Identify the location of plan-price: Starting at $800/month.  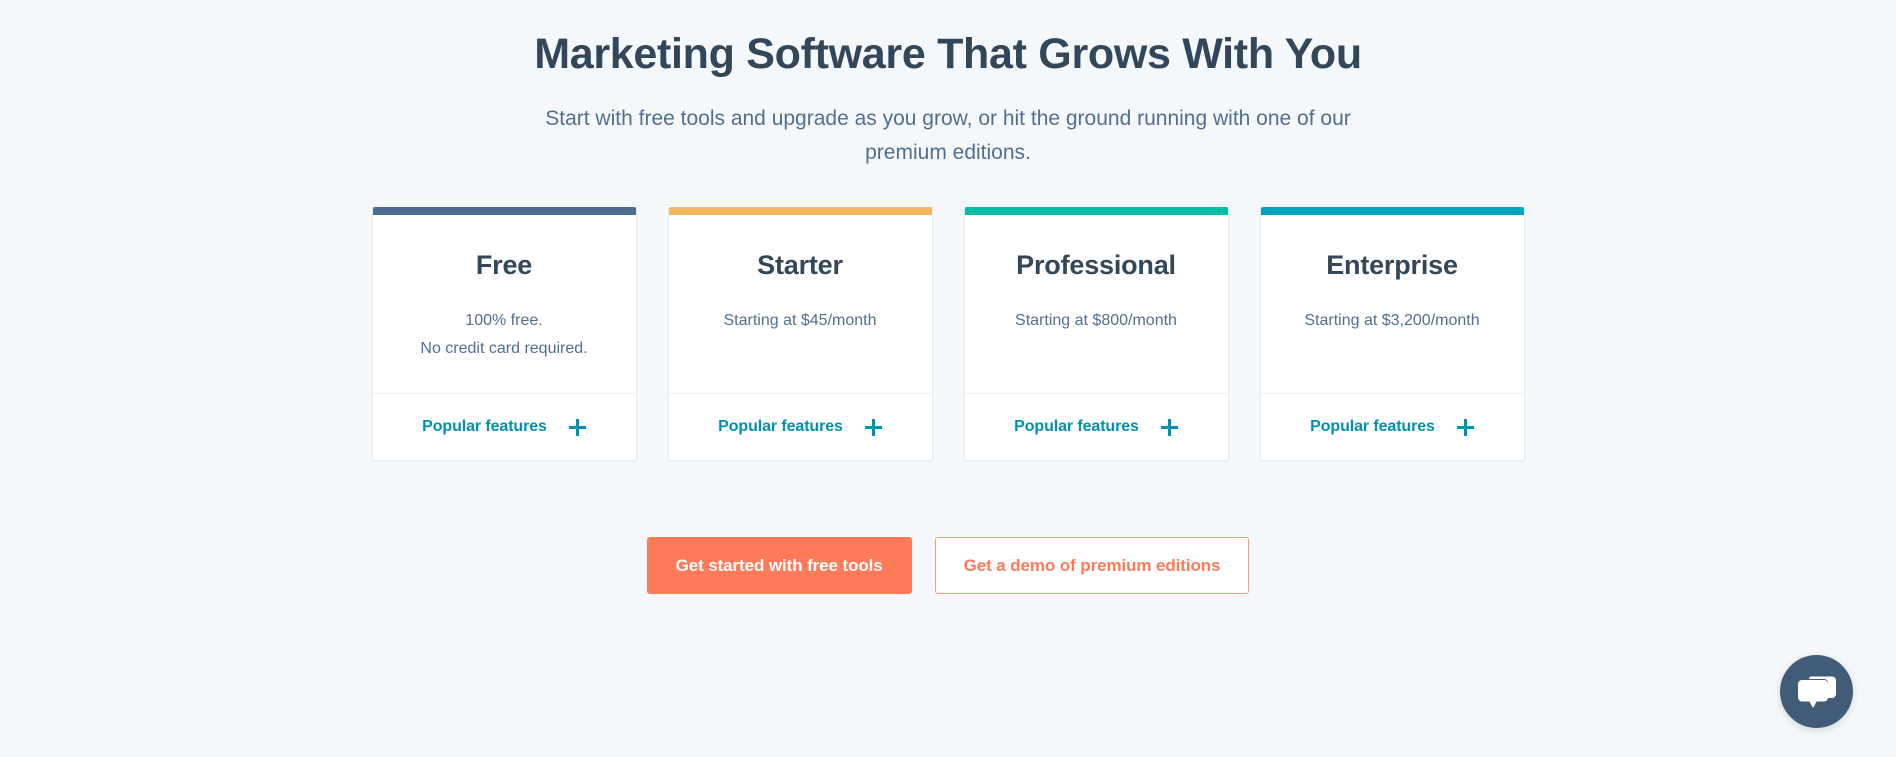
(1096, 321).